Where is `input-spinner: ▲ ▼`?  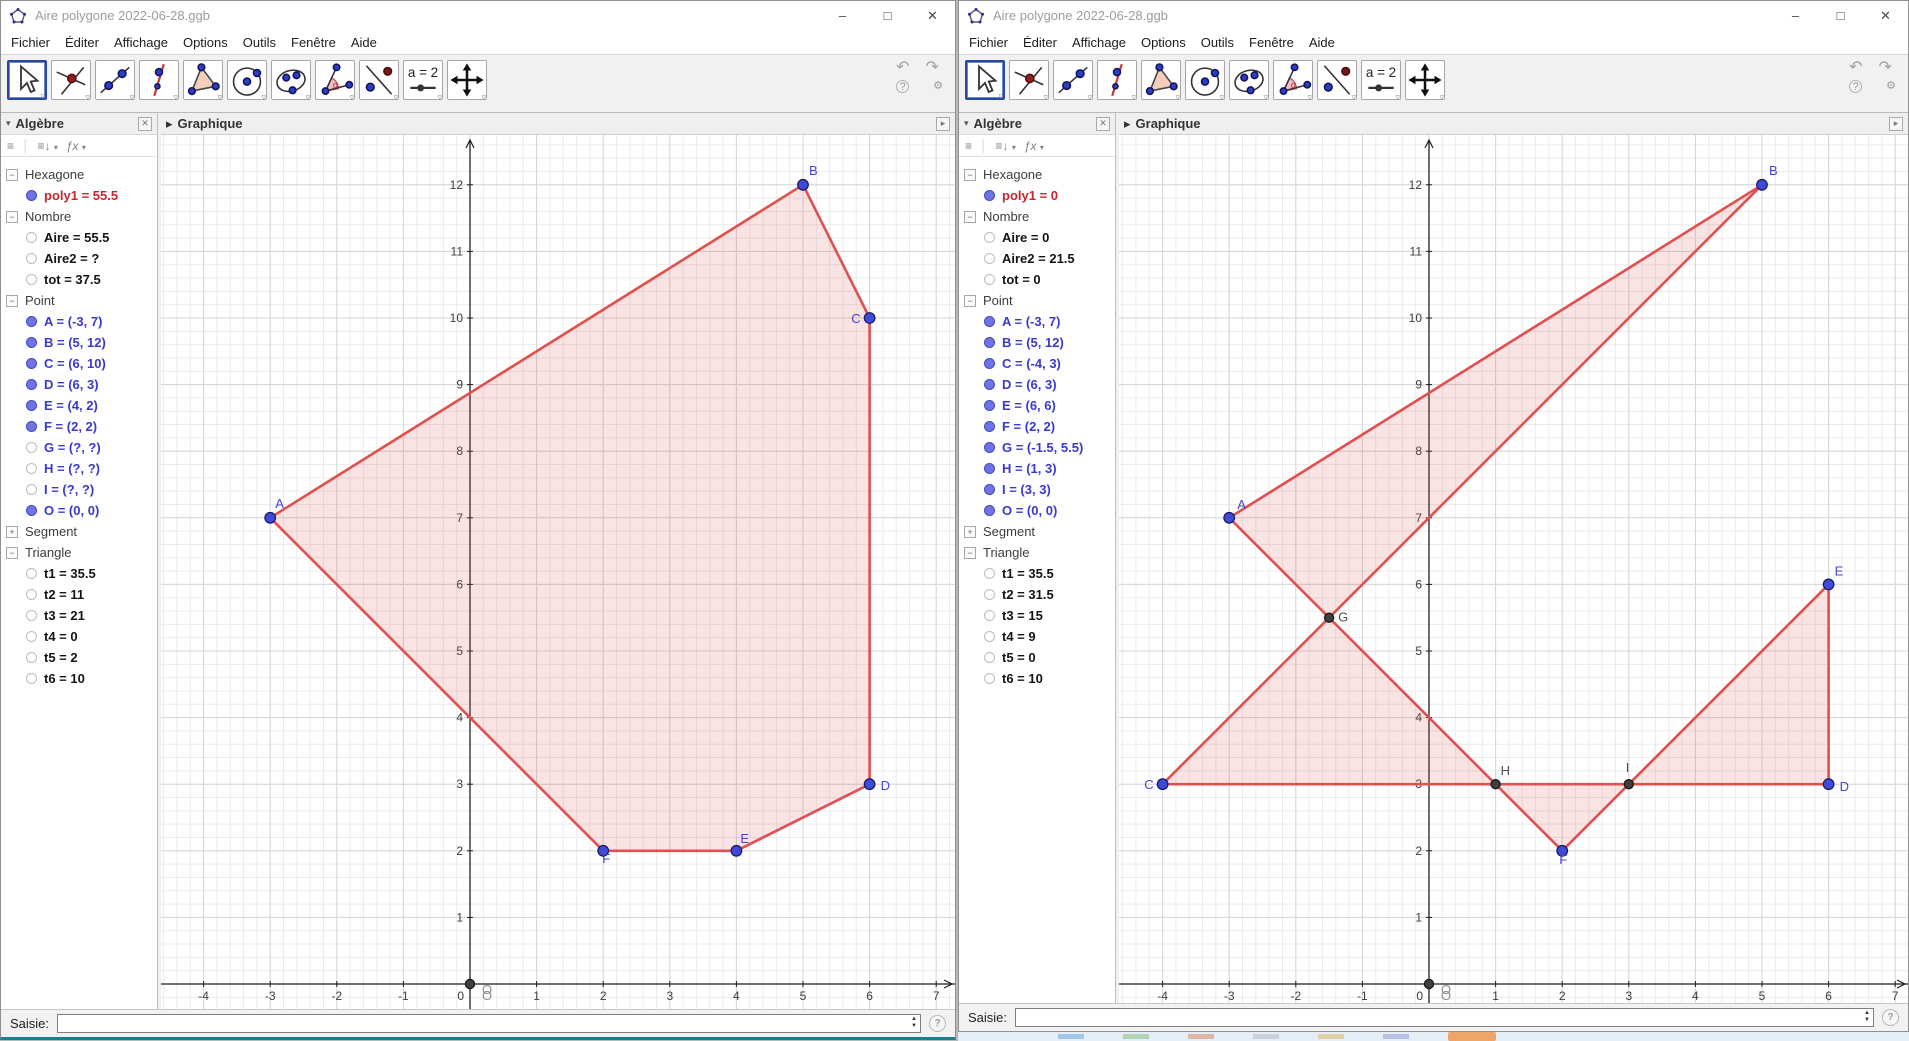
input-spinner: ▲ ▼ is located at coordinates (1867, 1017).